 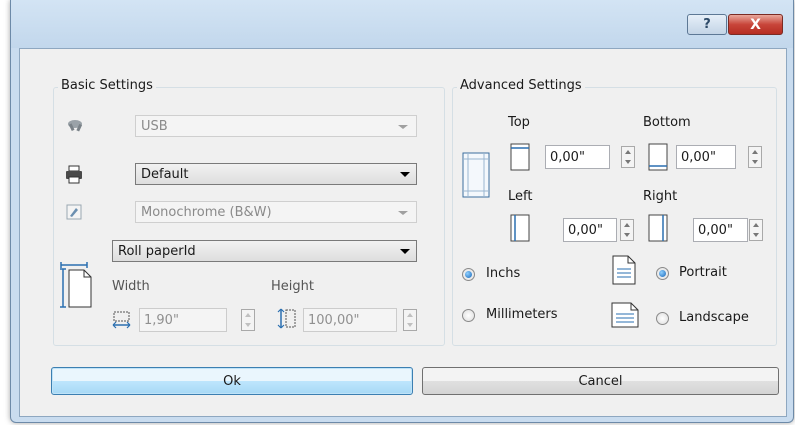 What do you see at coordinates (76, 285) in the screenshot?
I see `page-size-icon` at bounding box center [76, 285].